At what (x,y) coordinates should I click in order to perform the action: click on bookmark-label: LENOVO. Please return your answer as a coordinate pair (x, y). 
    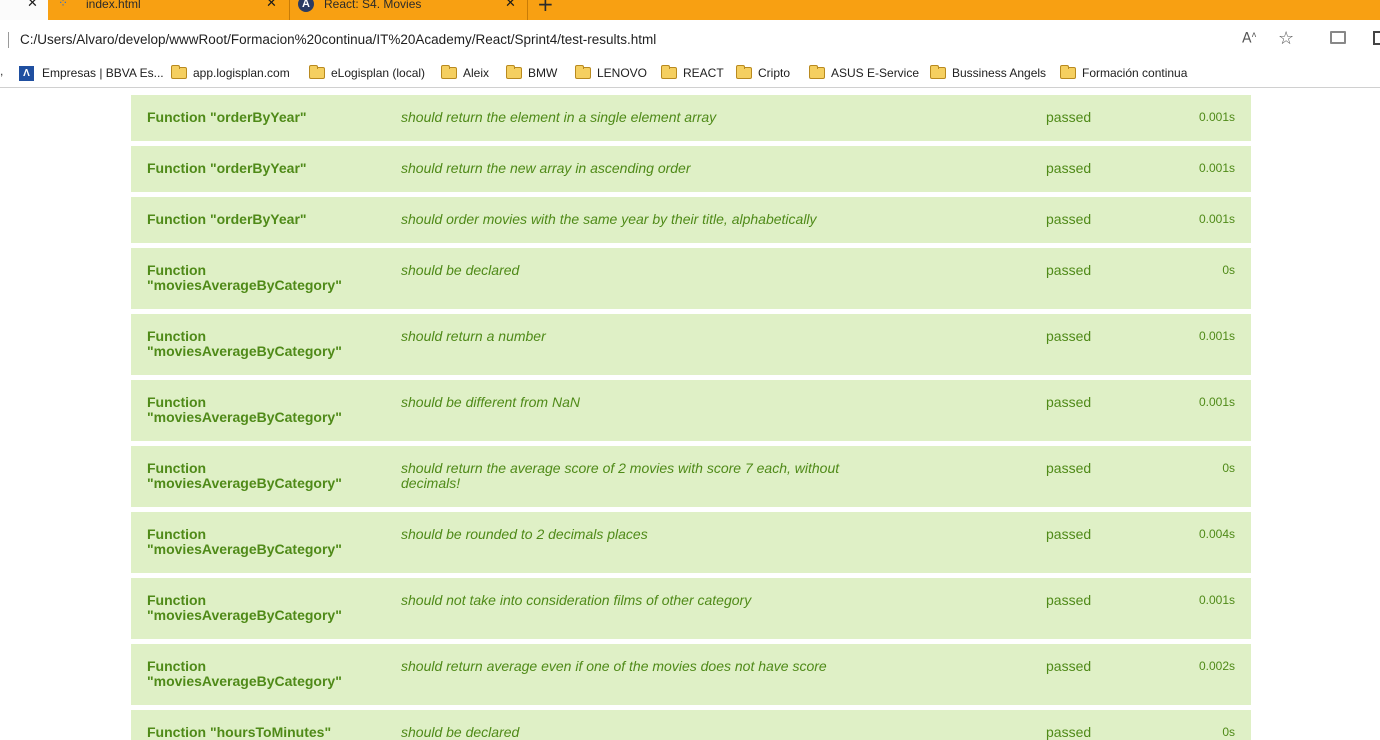
    Looking at the image, I should click on (622, 73).